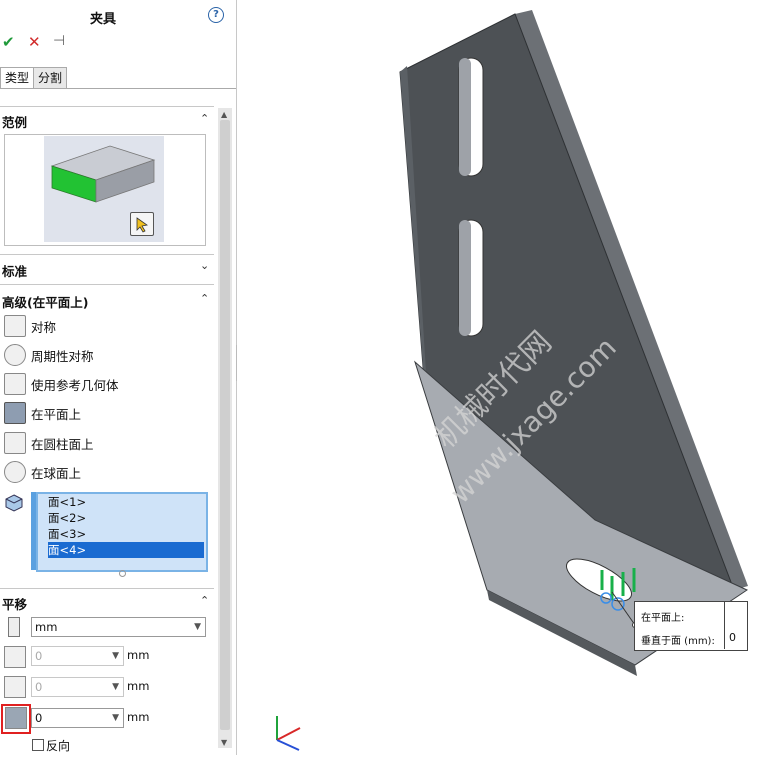 The image size is (760, 758). What do you see at coordinates (43, 326) in the screenshot?
I see `option-symmetry-label: 对称` at bounding box center [43, 326].